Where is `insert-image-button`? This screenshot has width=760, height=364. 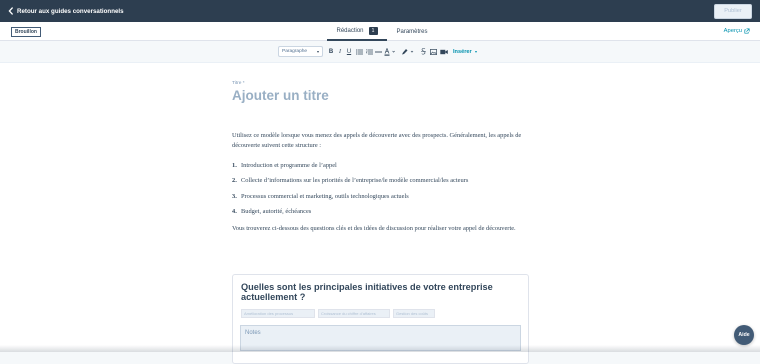
insert-image-button is located at coordinates (433, 51).